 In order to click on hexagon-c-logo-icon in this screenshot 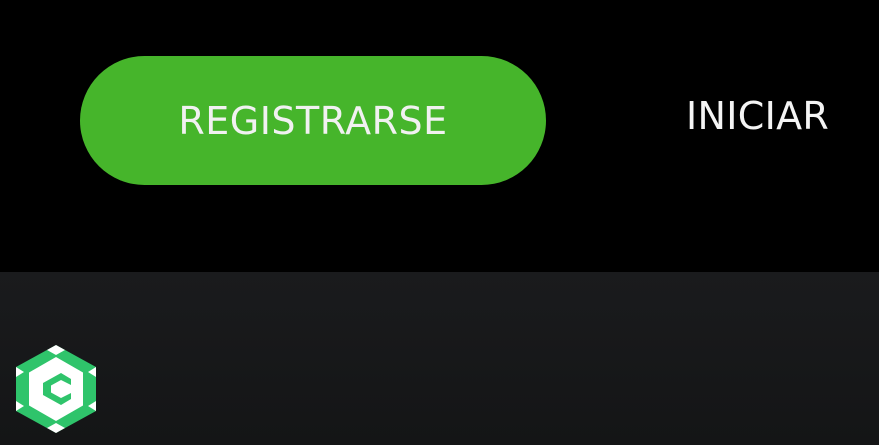, I will do `click(56, 389)`.